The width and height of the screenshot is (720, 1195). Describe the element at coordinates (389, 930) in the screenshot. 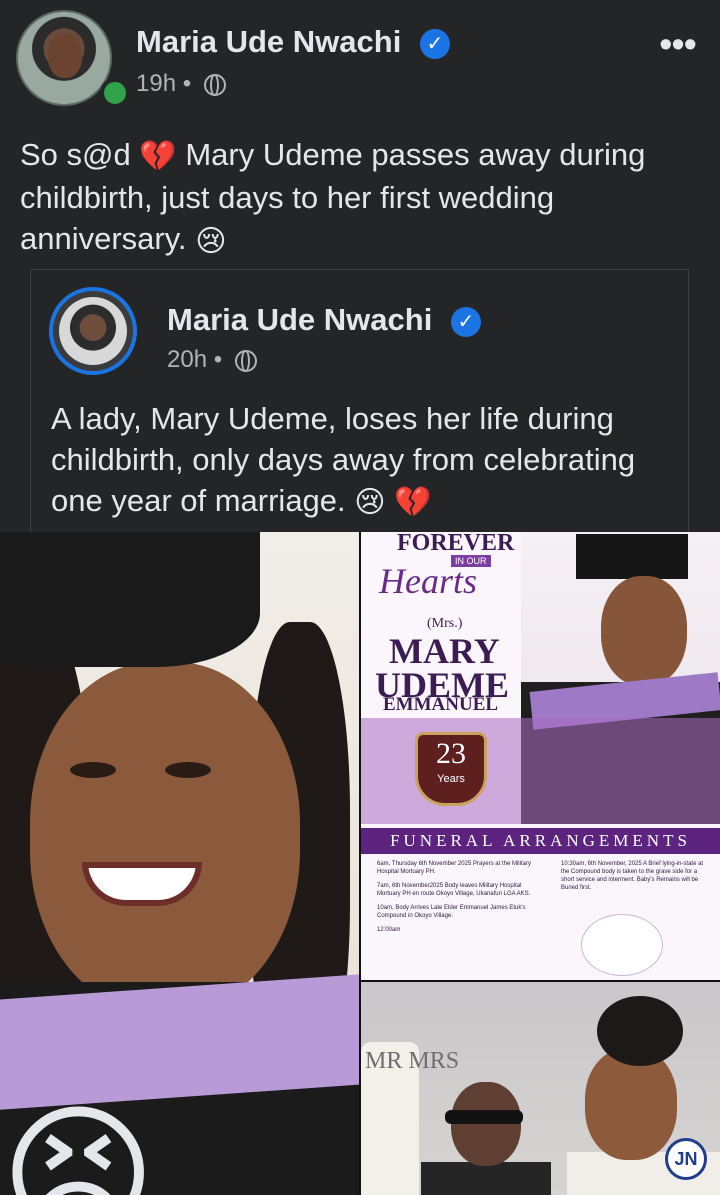

I see `arrangement-item: 12:00am` at that location.